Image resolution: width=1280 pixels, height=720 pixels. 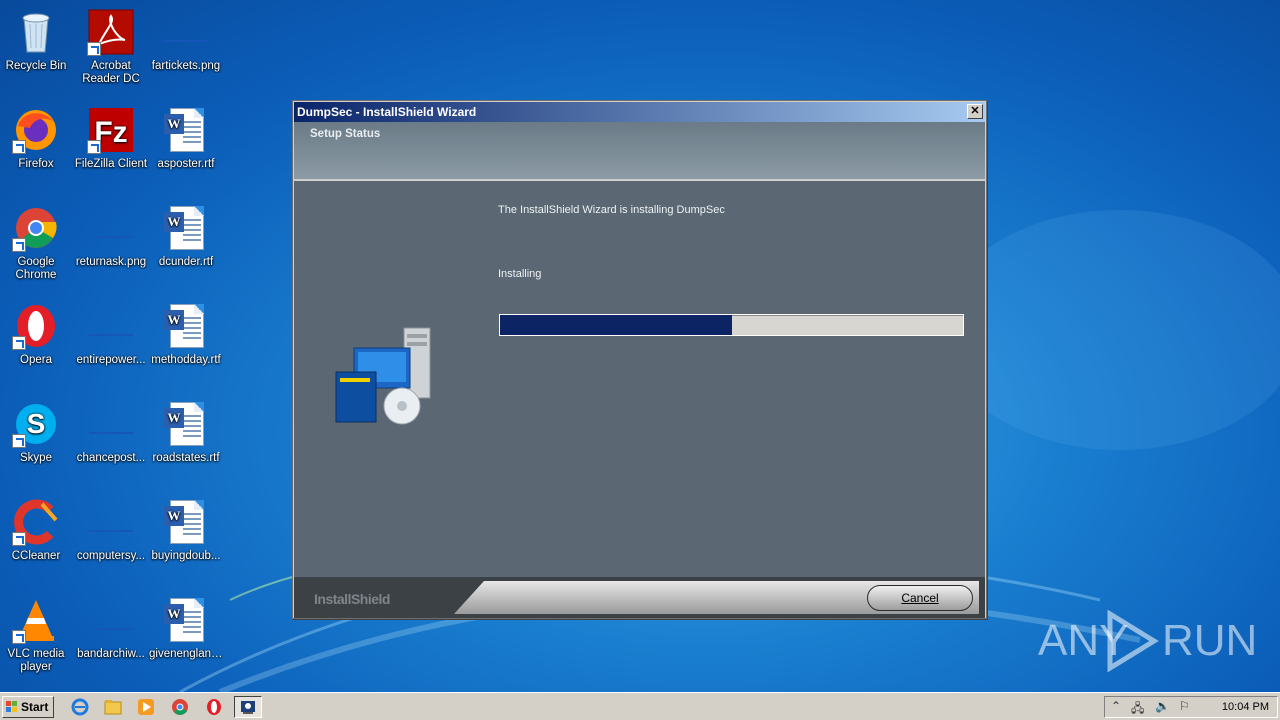 What do you see at coordinates (383, 376) in the screenshot?
I see `setup-computer-icon` at bounding box center [383, 376].